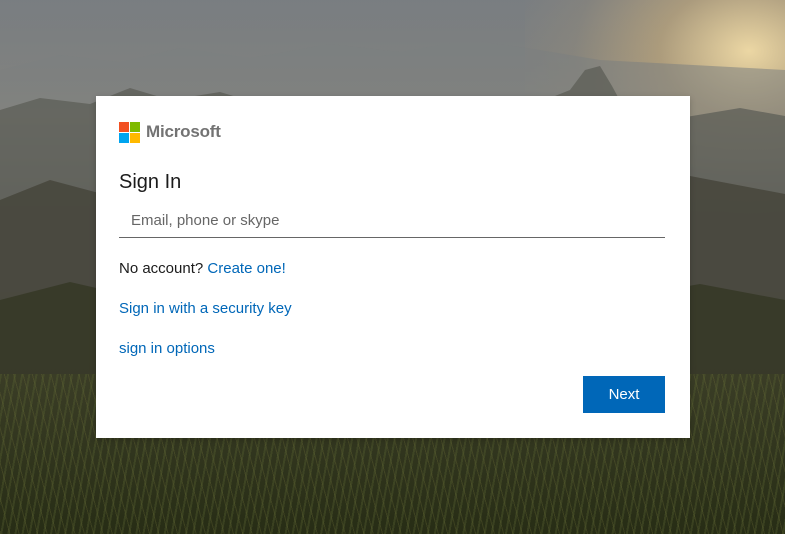 This screenshot has height=534, width=785. Describe the element at coordinates (183, 131) in the screenshot. I see `logo-wordmark: Microsoft` at that location.